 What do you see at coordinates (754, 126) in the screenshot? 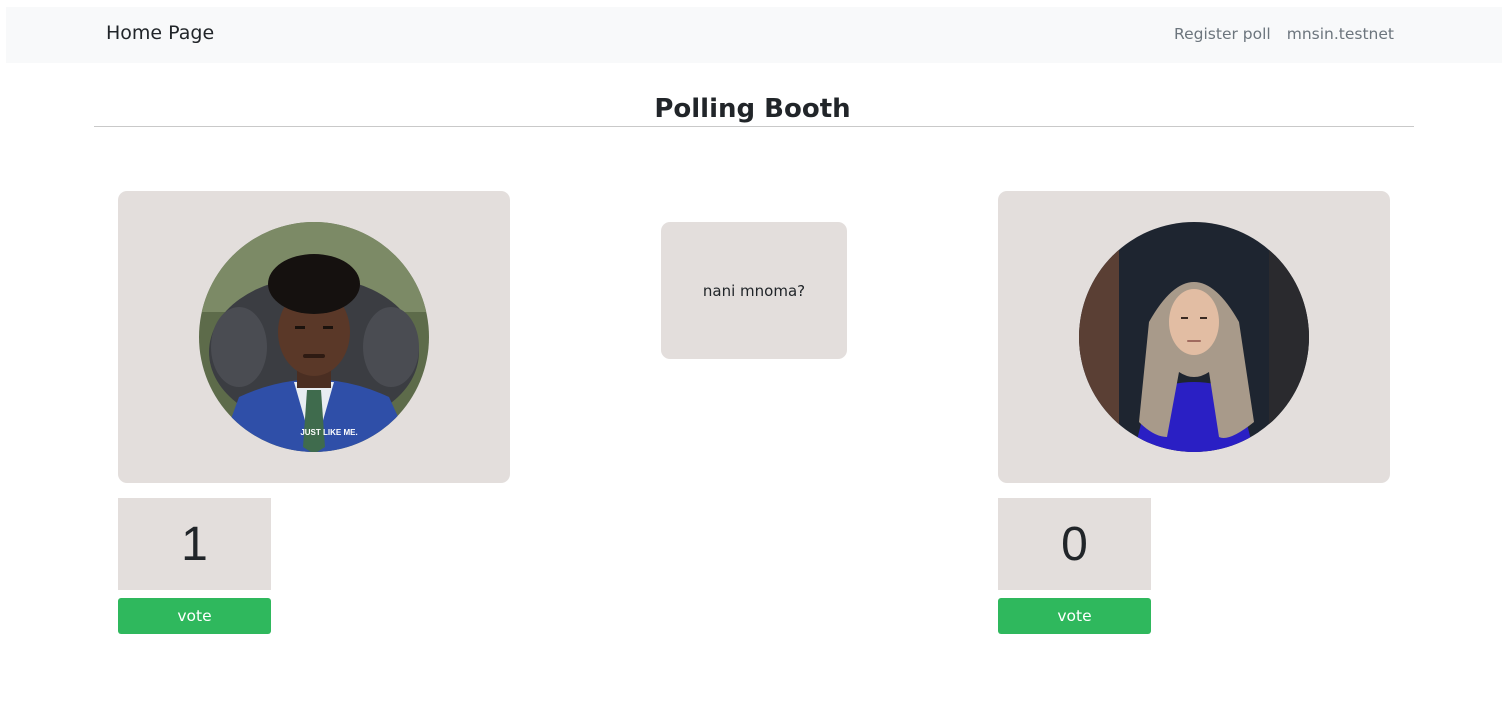
I see `title-divider` at bounding box center [754, 126].